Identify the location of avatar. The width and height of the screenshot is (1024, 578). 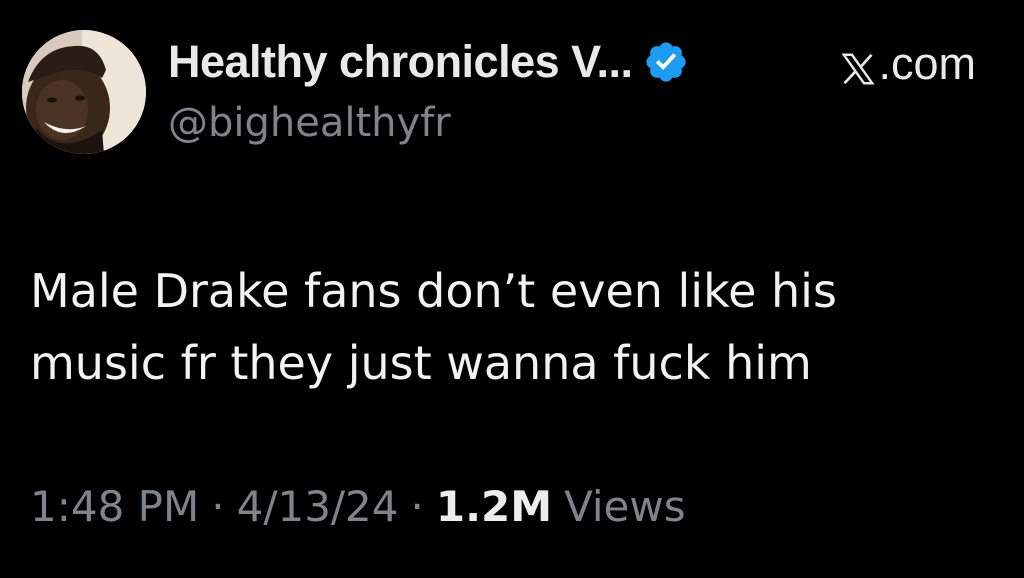
(84, 92).